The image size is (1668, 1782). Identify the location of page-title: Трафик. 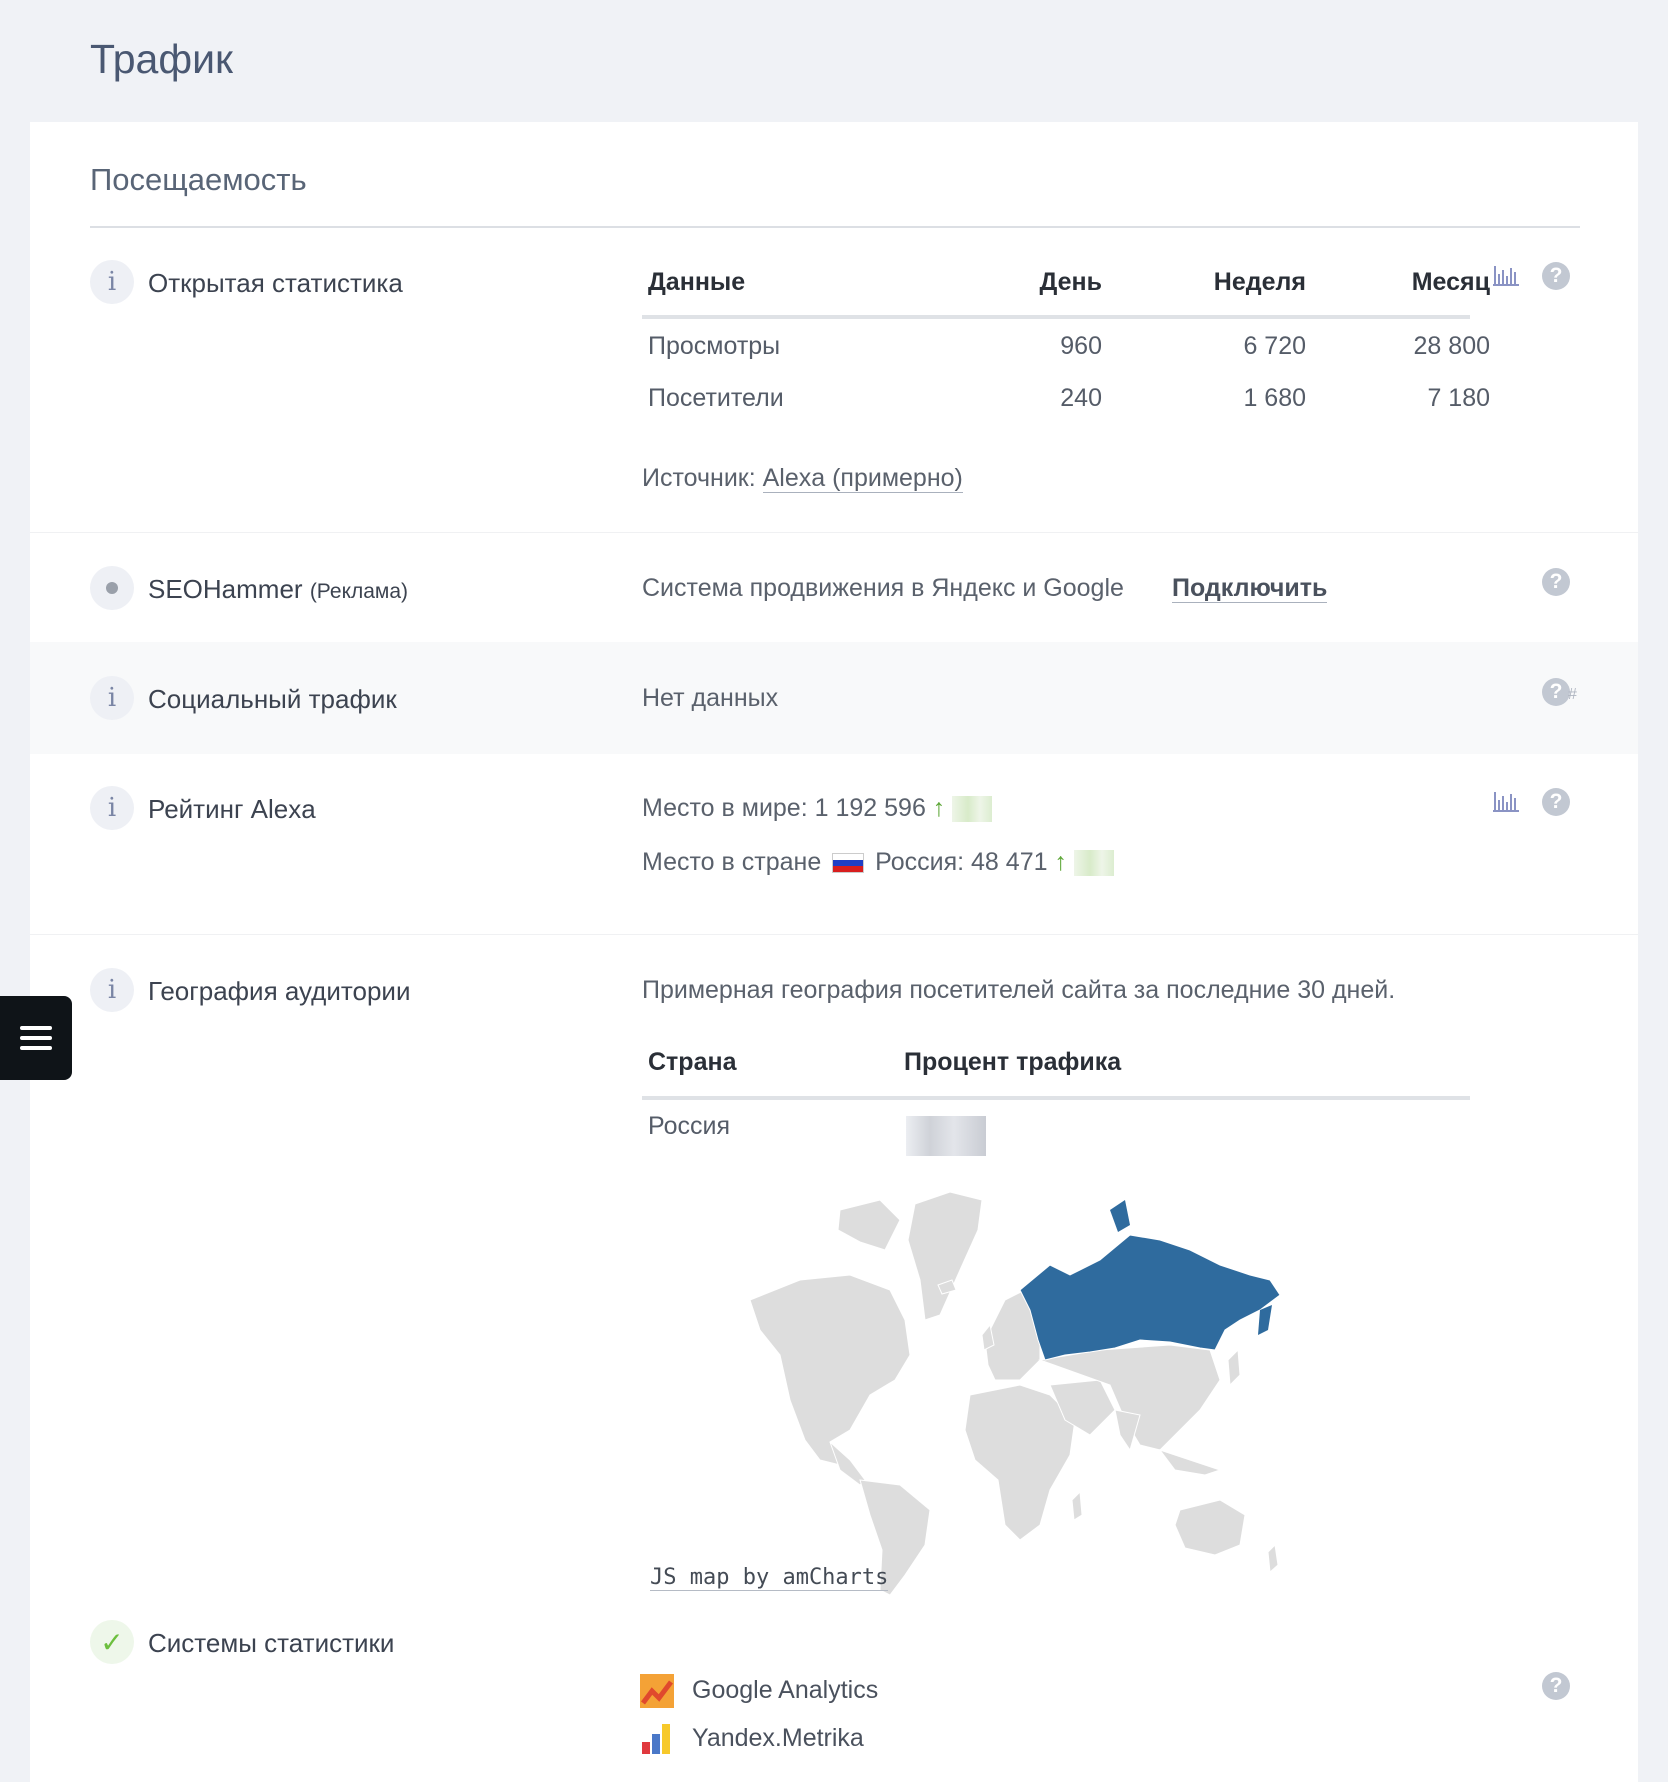
(161, 59).